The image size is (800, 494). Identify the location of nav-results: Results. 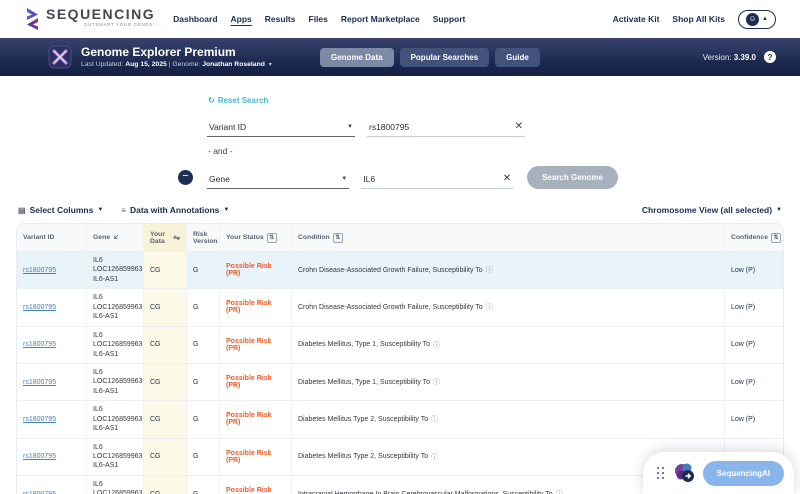
(280, 19).